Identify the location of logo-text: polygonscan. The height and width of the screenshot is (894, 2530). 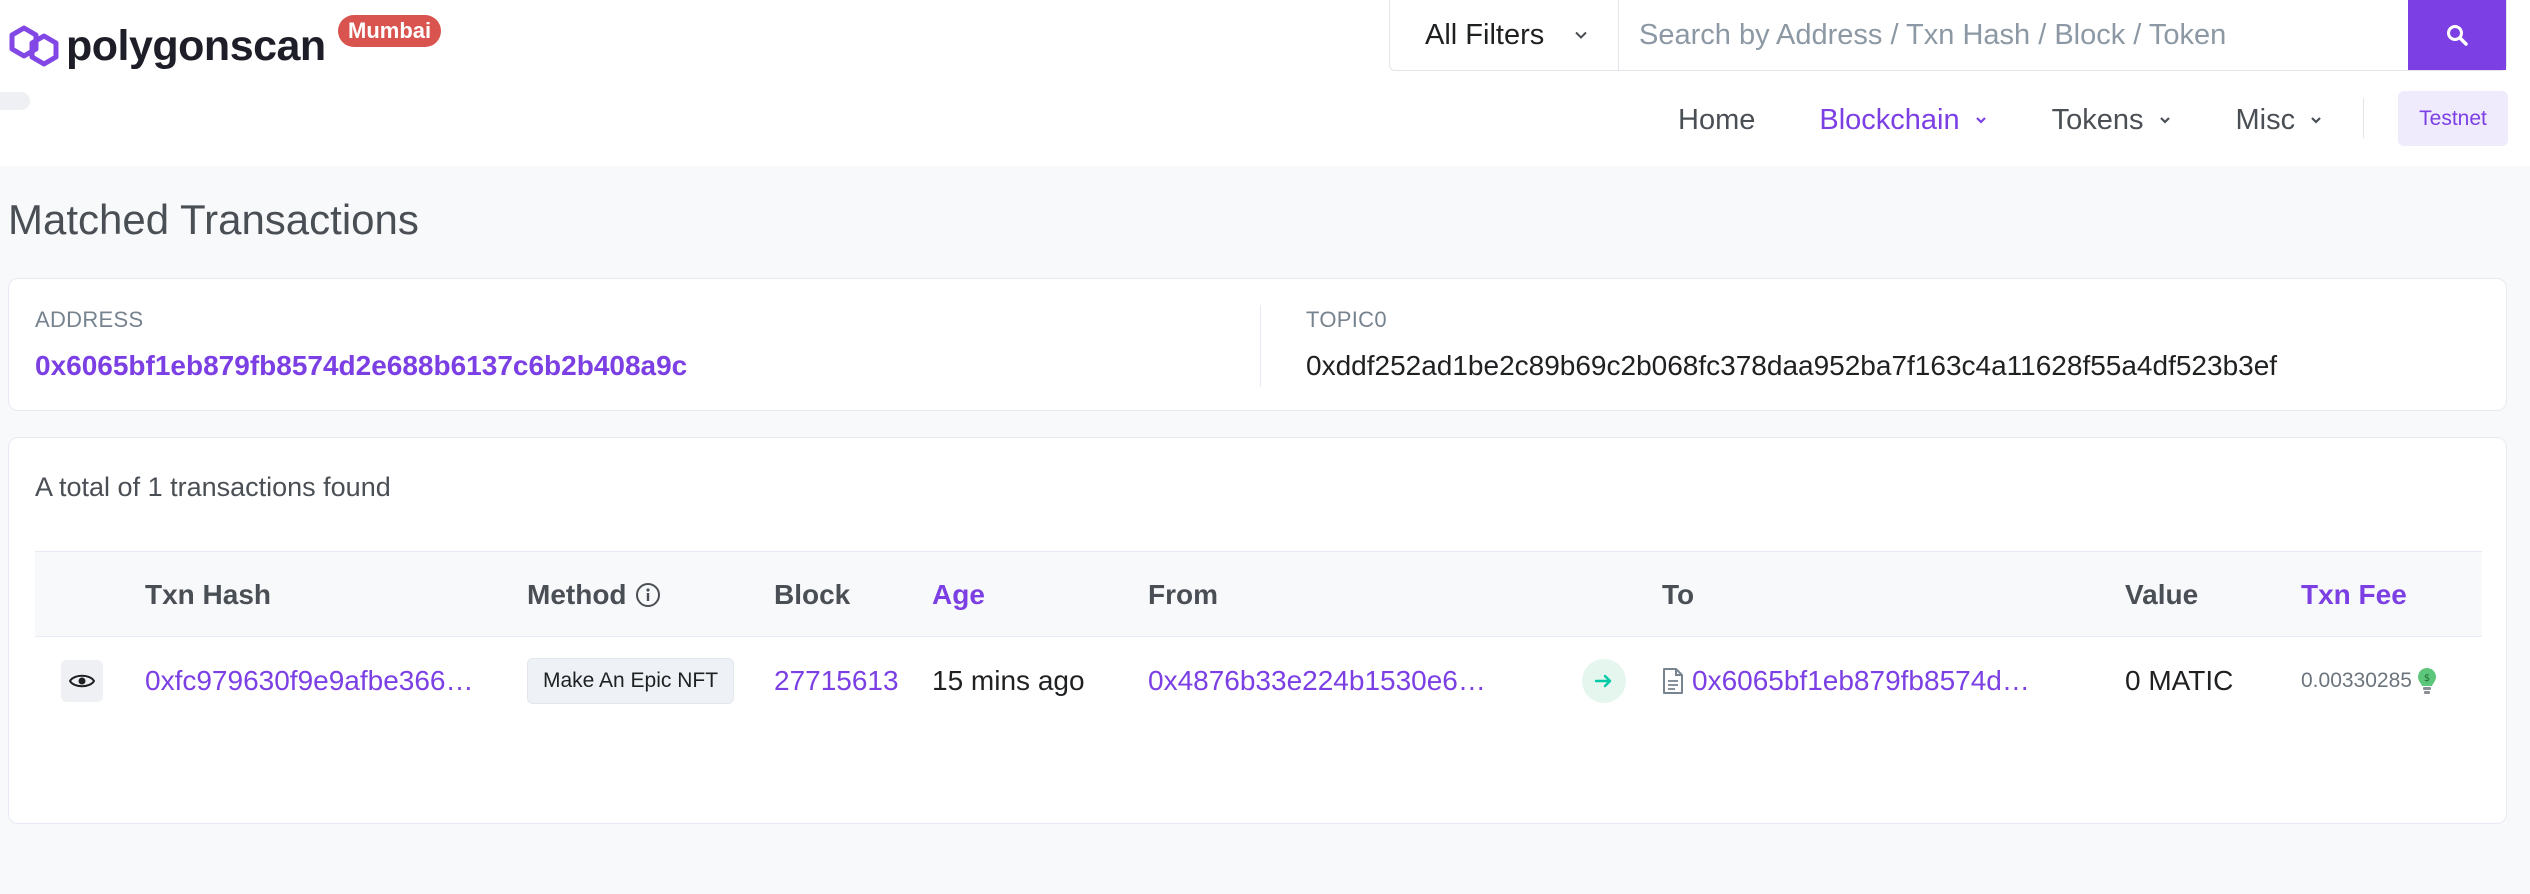
(196, 45).